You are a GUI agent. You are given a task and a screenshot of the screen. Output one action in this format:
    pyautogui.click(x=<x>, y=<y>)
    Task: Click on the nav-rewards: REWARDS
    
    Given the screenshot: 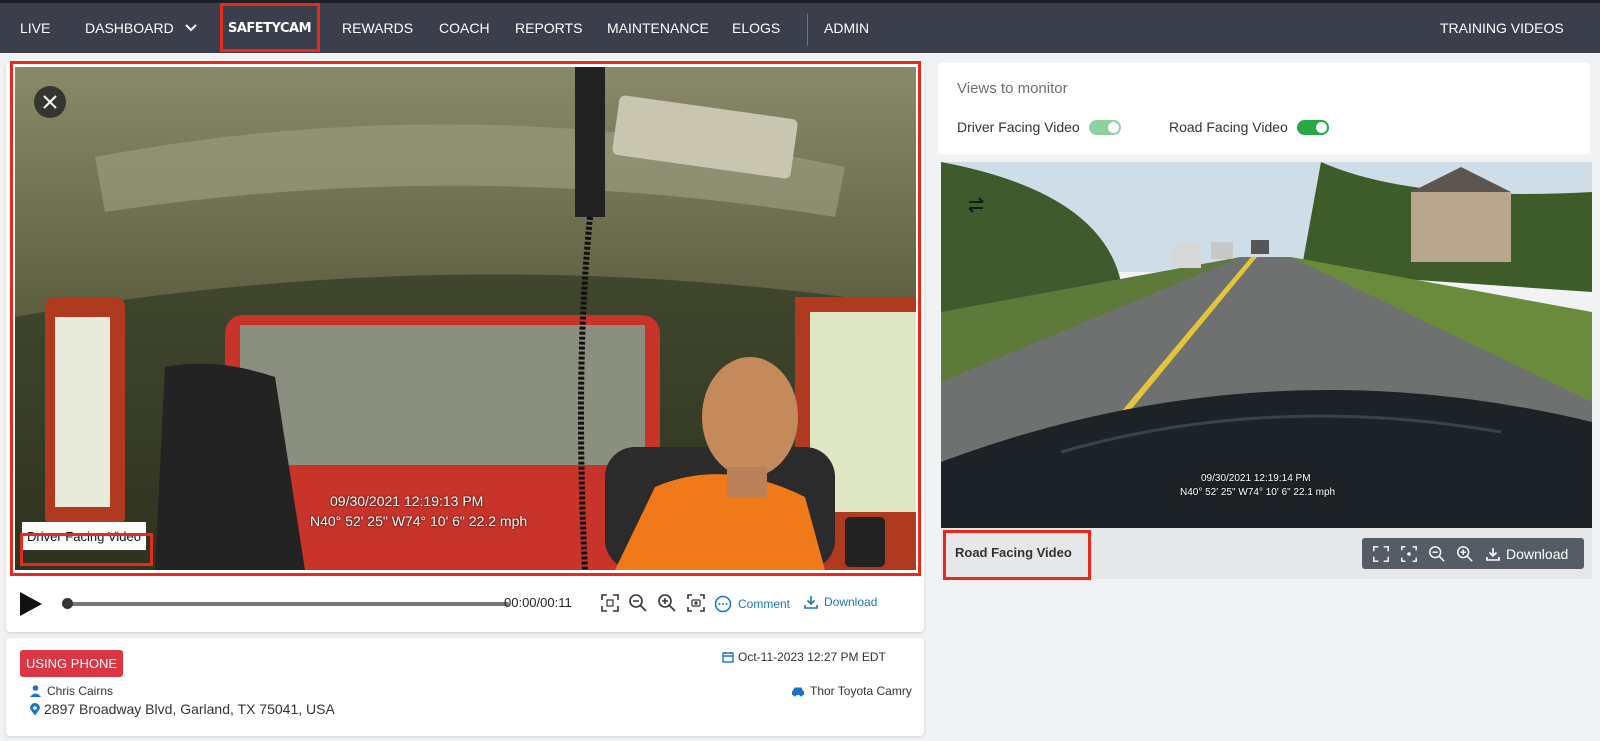 What is the action you would take?
    pyautogui.click(x=377, y=28)
    